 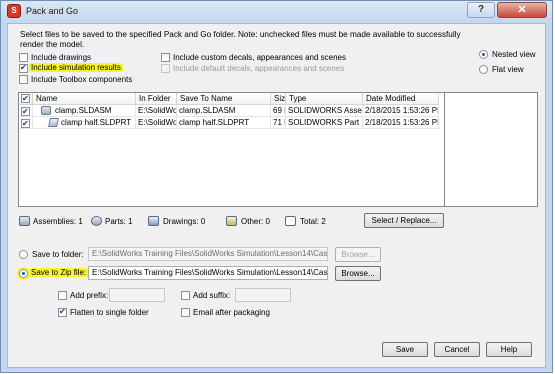 What do you see at coordinates (14, 11) in the screenshot?
I see `solidworks-app-icon: S` at bounding box center [14, 11].